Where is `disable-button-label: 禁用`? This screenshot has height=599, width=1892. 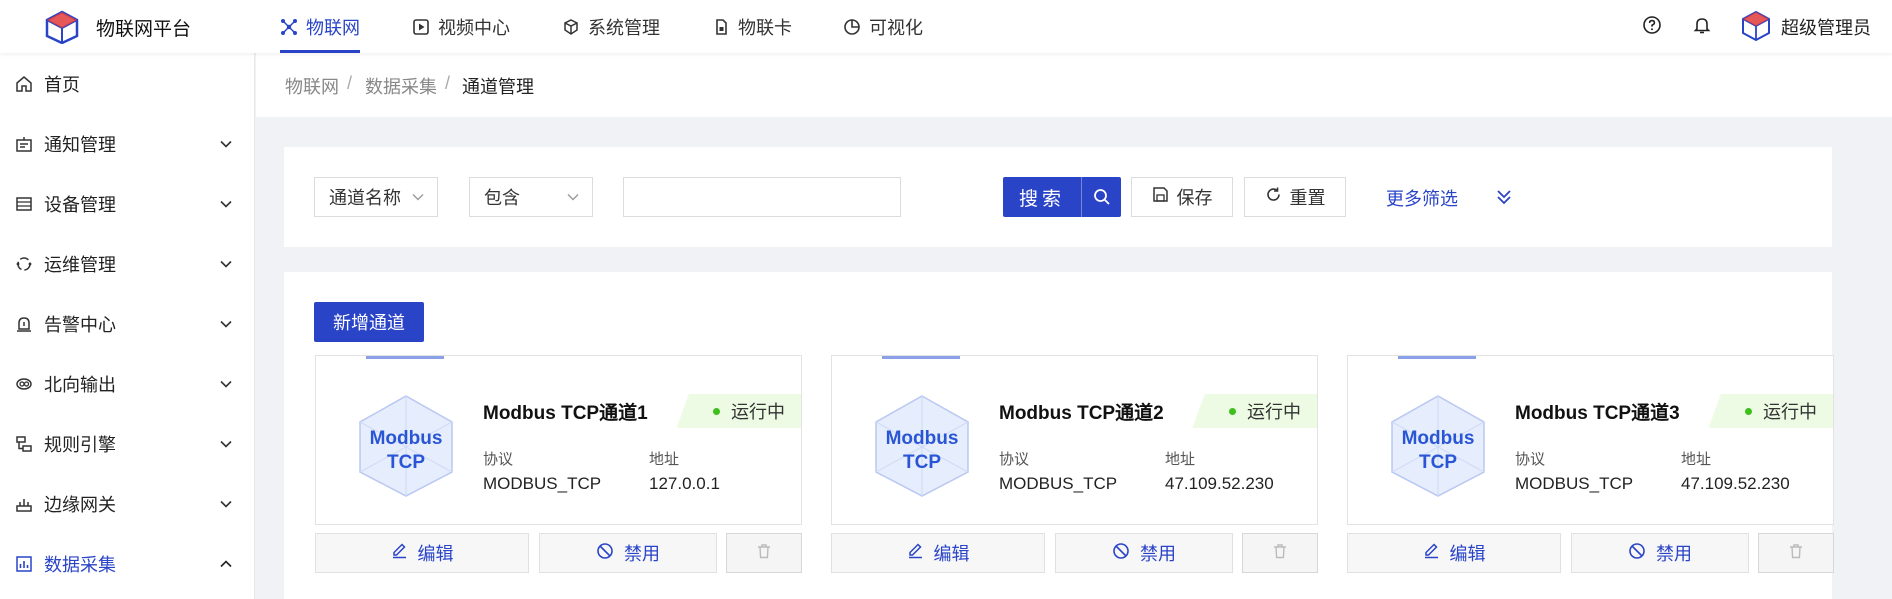
disable-button-label: 禁用 is located at coordinates (1158, 554).